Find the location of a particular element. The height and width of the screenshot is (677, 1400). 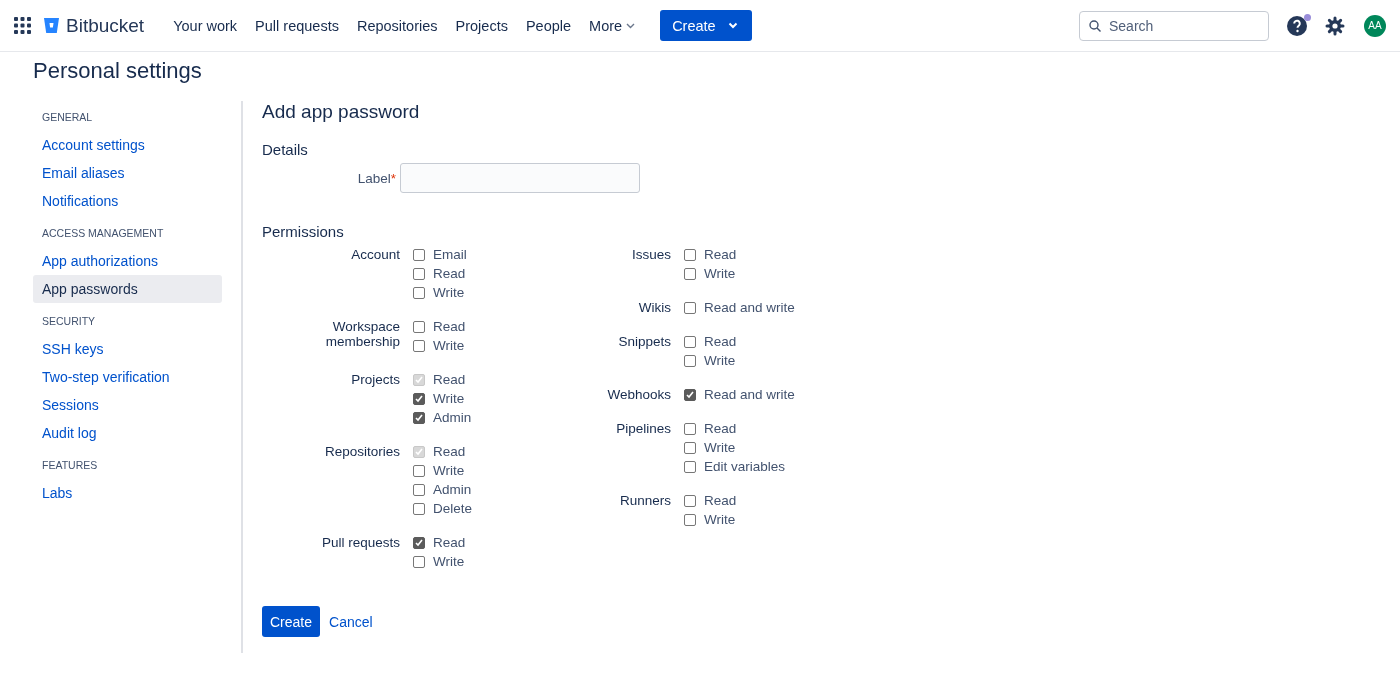

permission-group-label: Workspace membership is located at coordinates (362, 334).